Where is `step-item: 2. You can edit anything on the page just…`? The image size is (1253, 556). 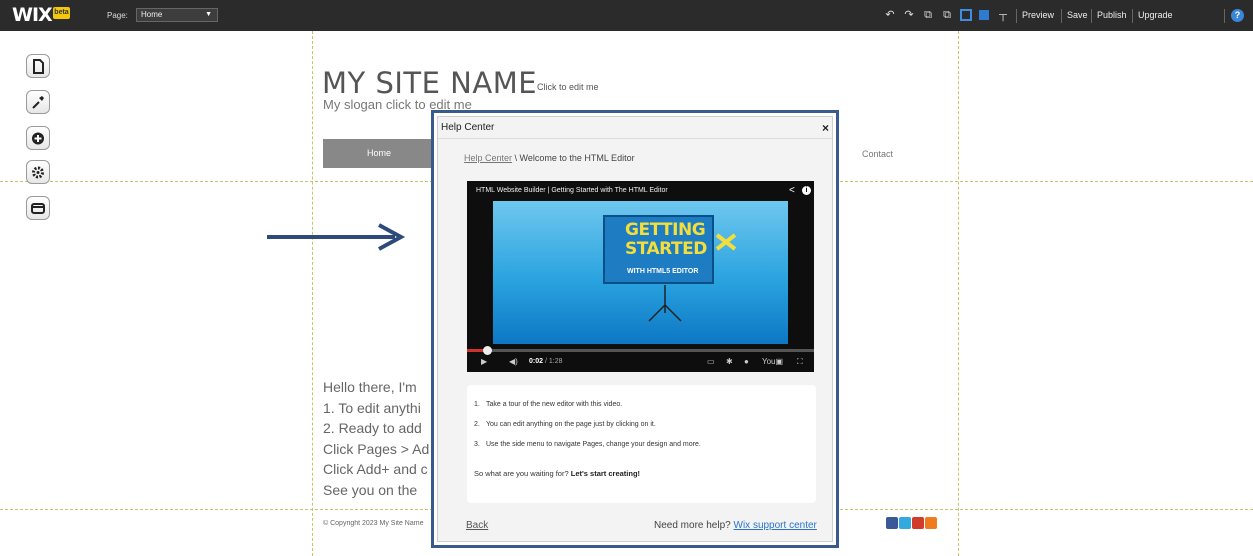 step-item: 2. You can edit anything on the page just… is located at coordinates (565, 424).